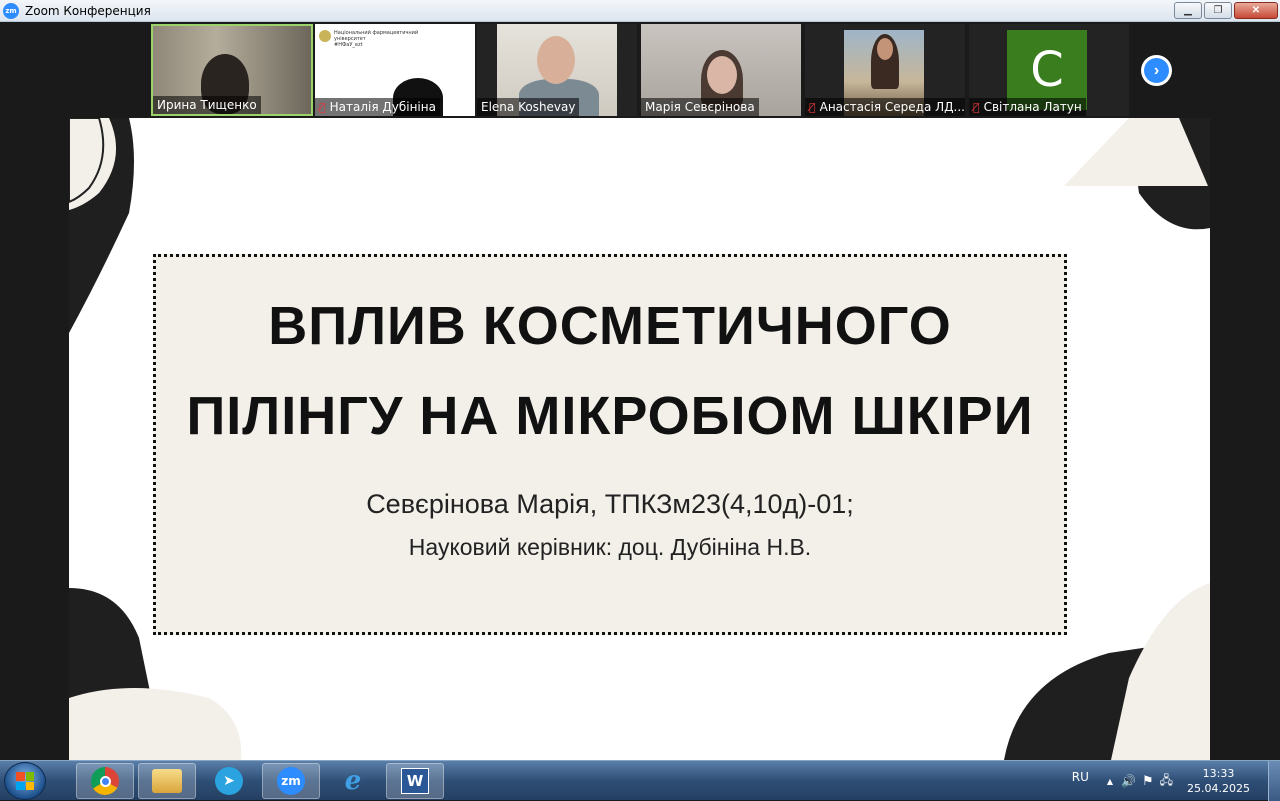  I want to click on start-button, so click(25, 781).